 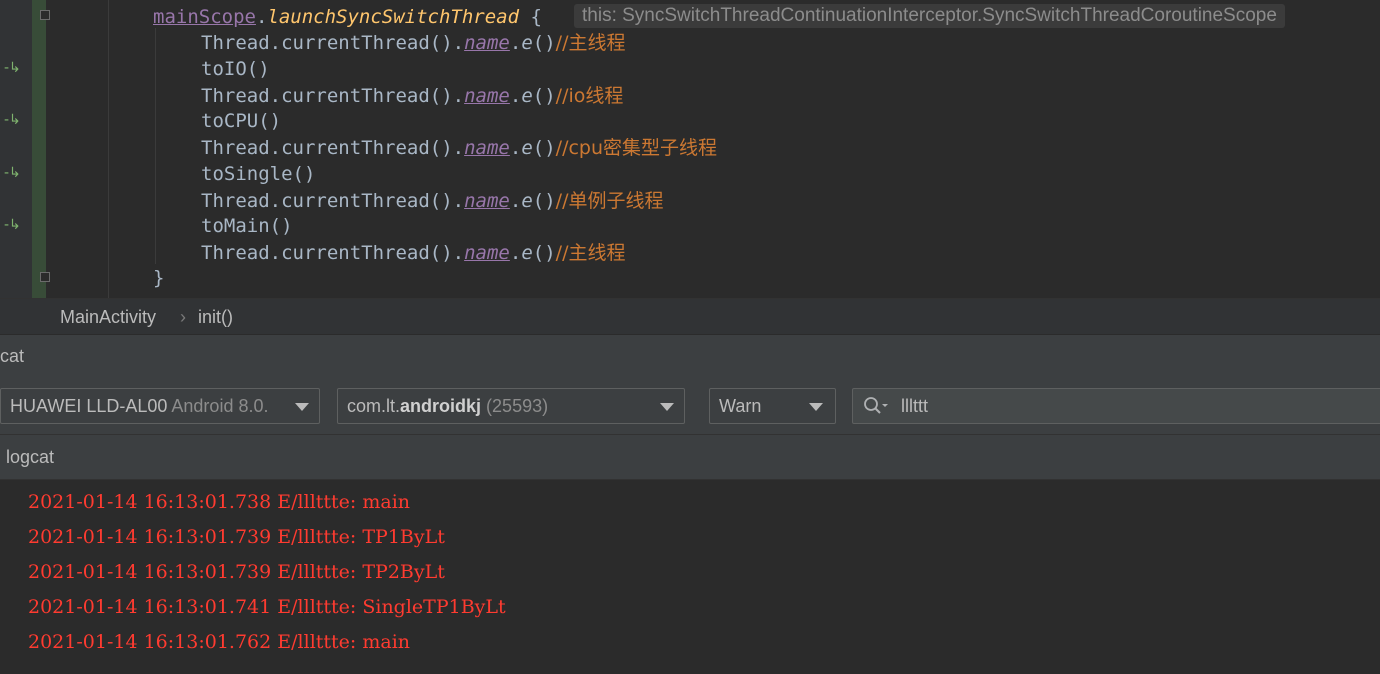 What do you see at coordinates (589, 96) in the screenshot?
I see `code-comment: //io线程` at bounding box center [589, 96].